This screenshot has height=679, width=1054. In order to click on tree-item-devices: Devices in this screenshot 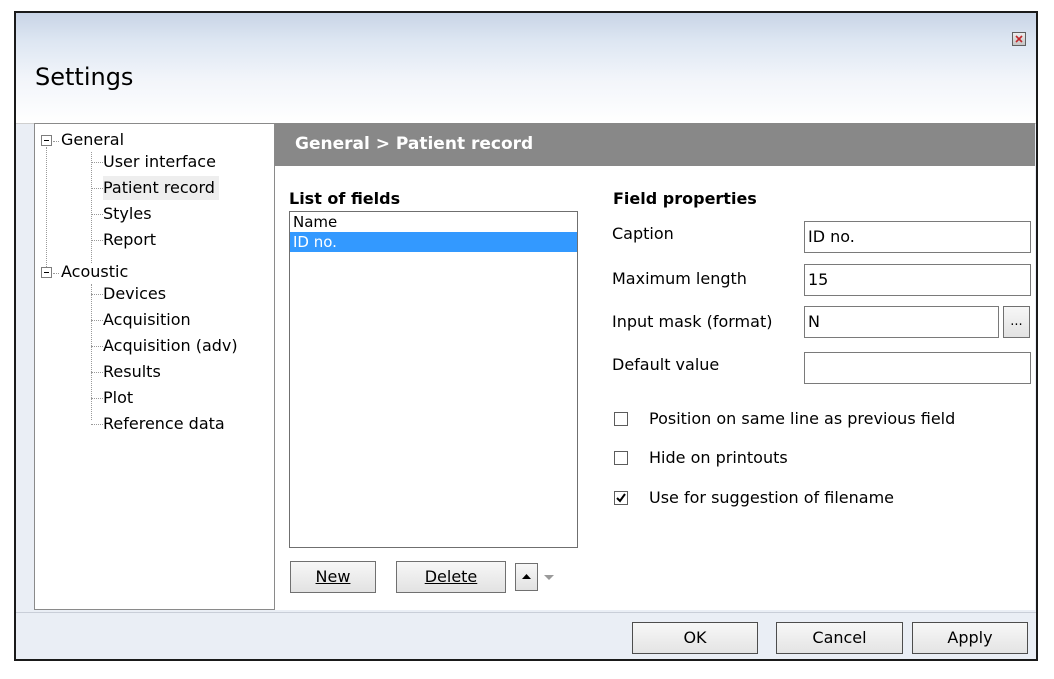, I will do `click(134, 294)`.